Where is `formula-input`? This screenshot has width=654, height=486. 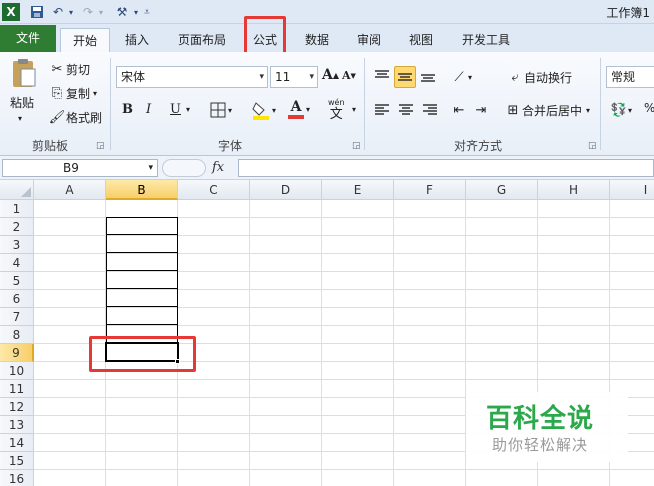
formula-input is located at coordinates (446, 168).